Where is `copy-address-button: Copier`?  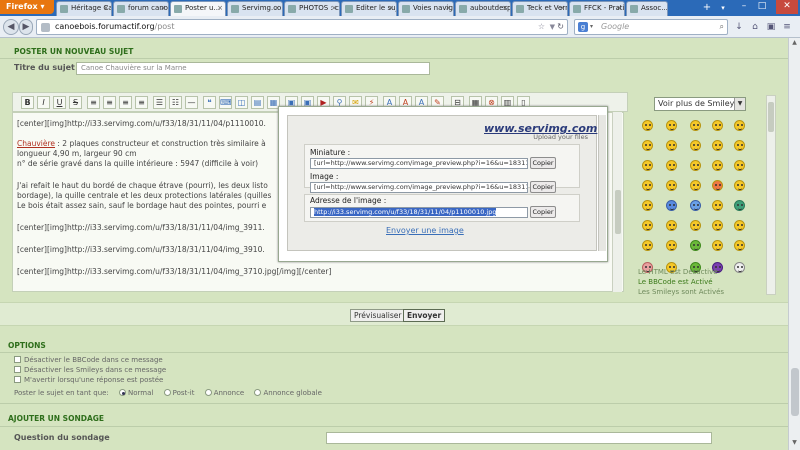
copy-address-button: Copier is located at coordinates (543, 212).